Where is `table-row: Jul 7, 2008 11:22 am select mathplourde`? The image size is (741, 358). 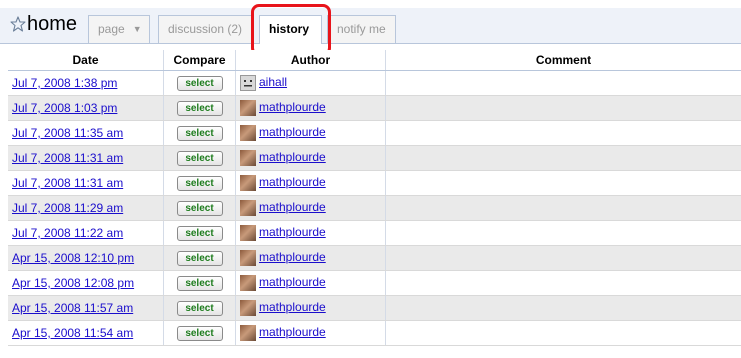
table-row: Jul 7, 2008 11:22 am select mathplourde is located at coordinates (374, 233).